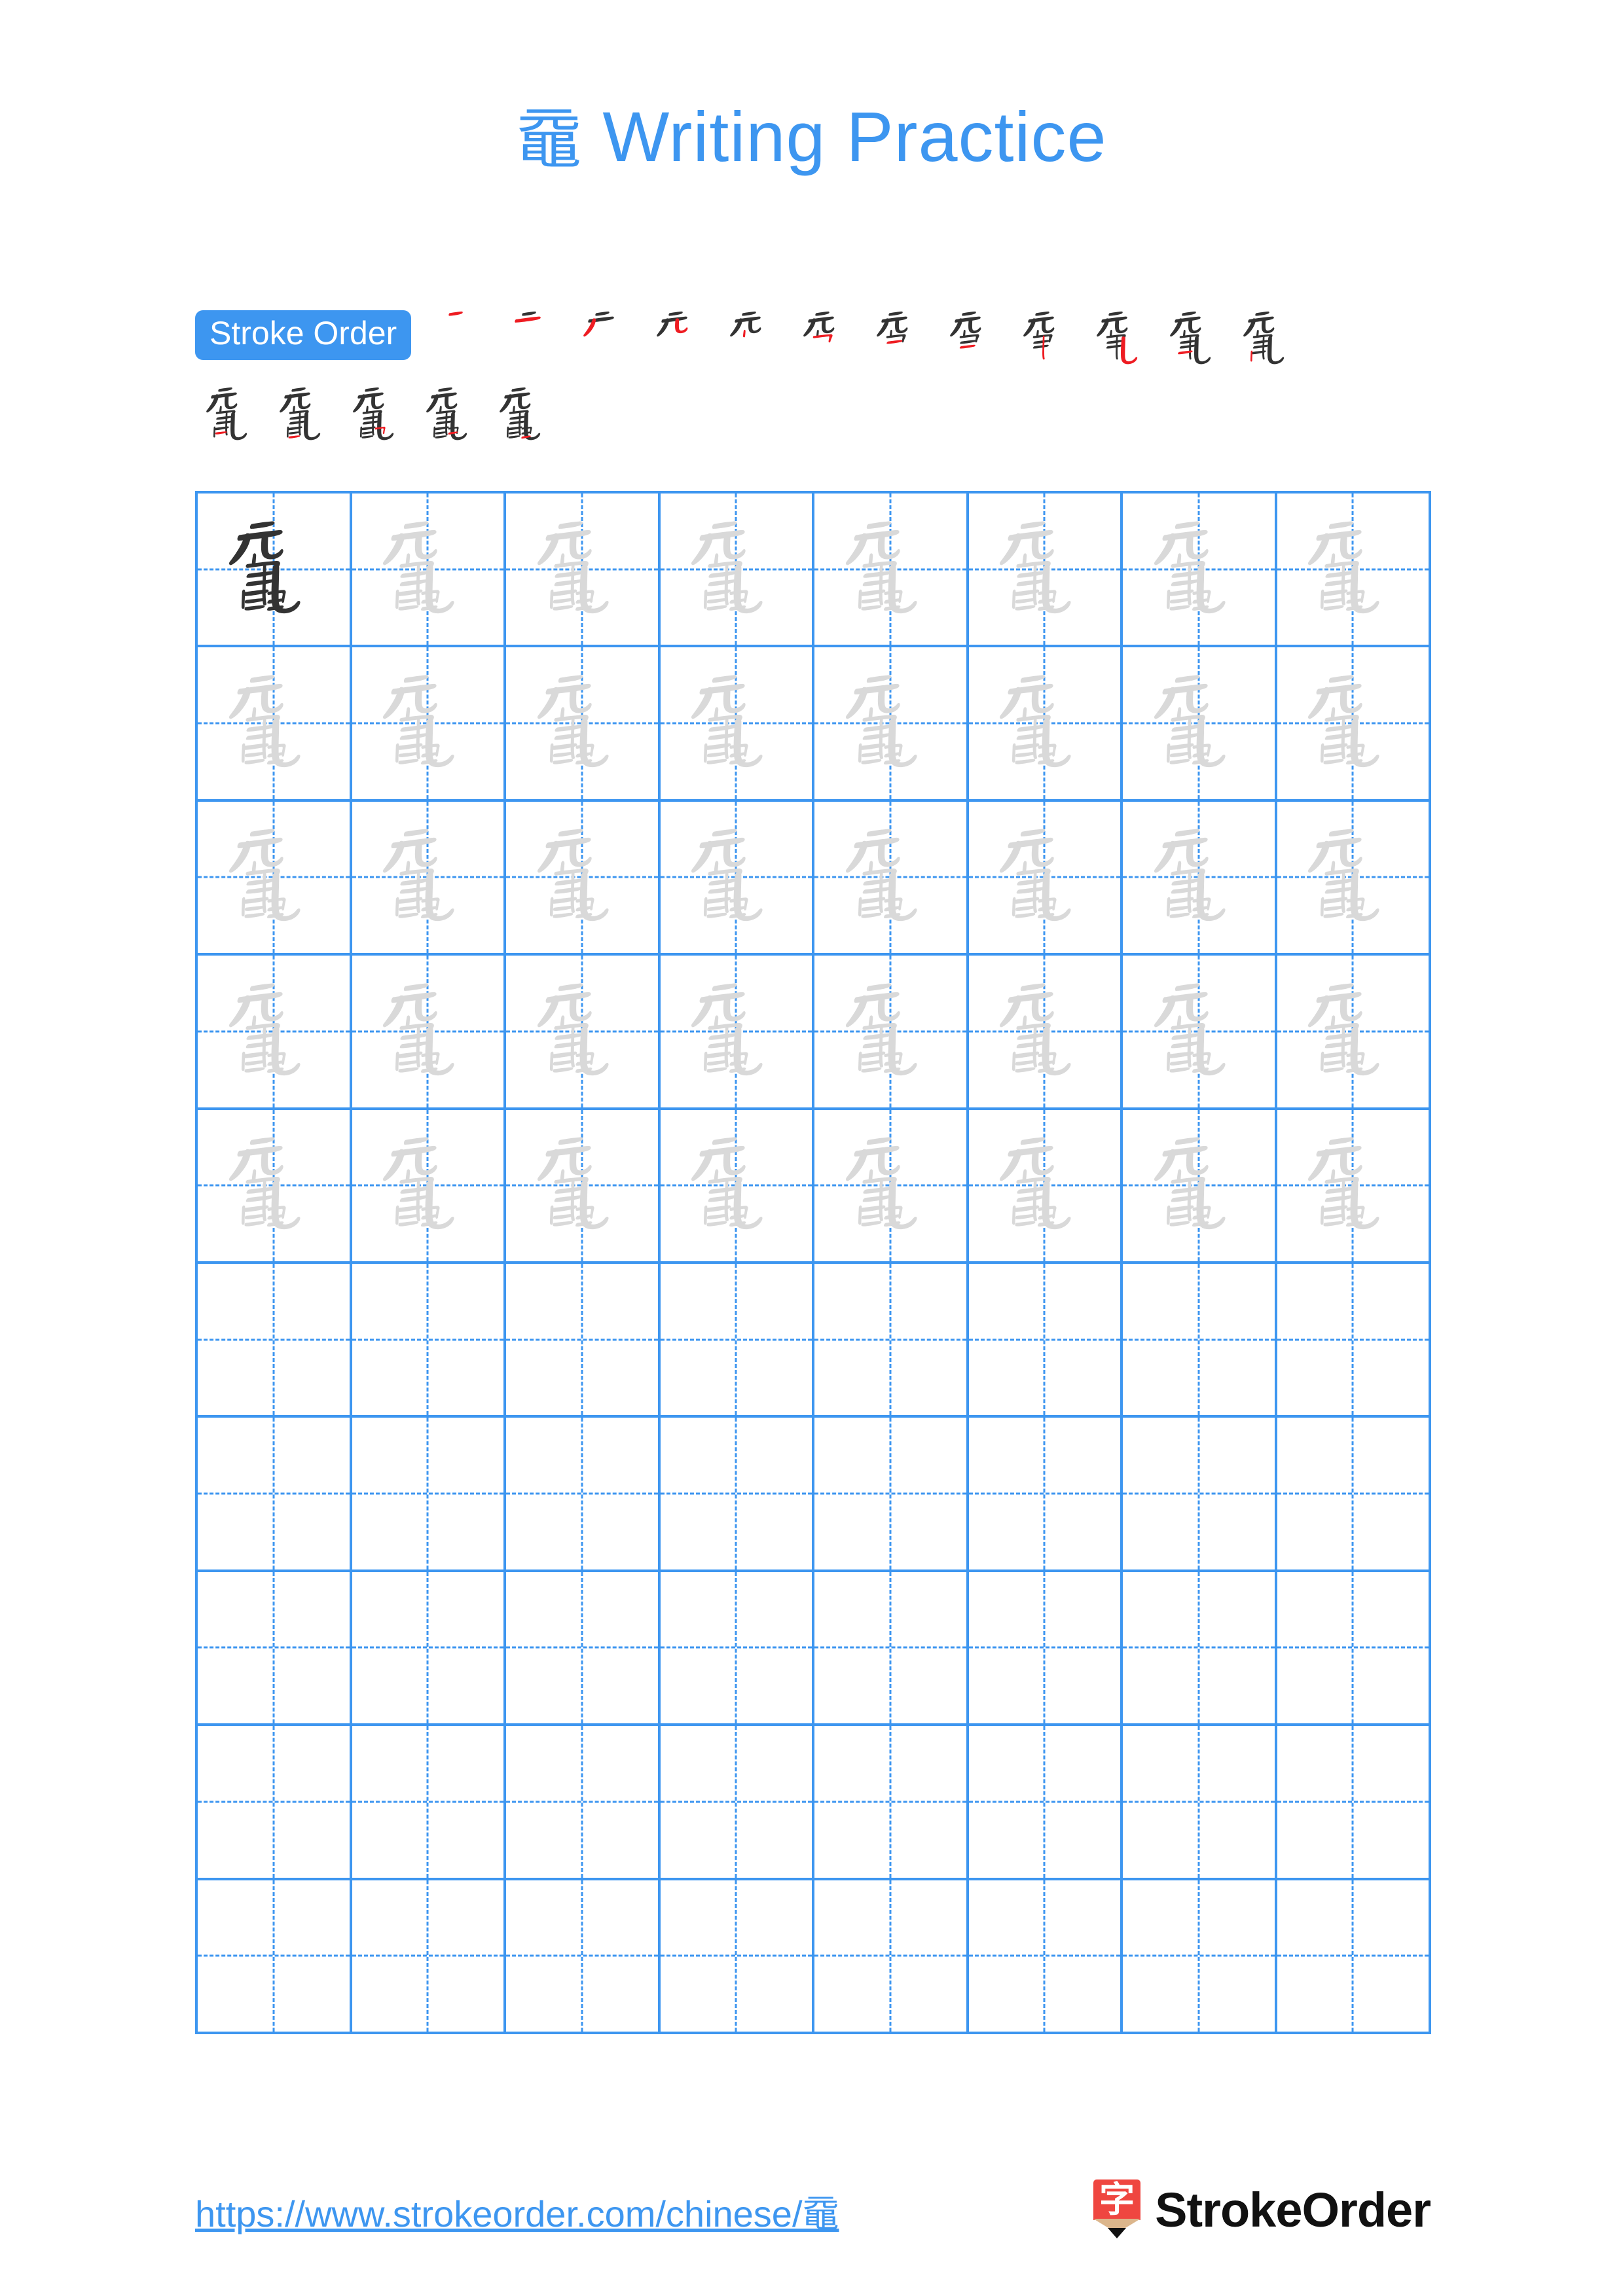 This screenshot has height=2296, width=1623. Describe the element at coordinates (275, 1186) in the screenshot. I see `practice-cell-r5-c1` at that location.